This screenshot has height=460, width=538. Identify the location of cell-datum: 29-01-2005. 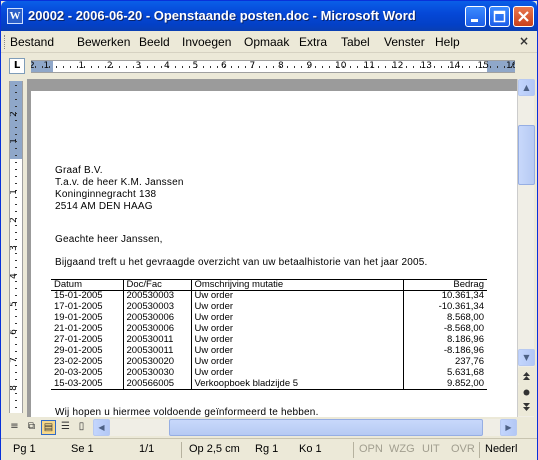
(87, 351).